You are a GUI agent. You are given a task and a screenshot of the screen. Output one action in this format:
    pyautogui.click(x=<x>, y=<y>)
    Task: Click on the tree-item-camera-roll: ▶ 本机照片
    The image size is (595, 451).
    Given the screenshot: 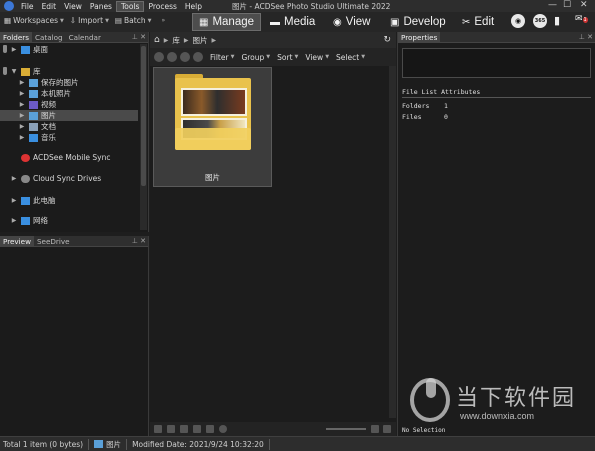 What is the action you would take?
    pyautogui.click(x=69, y=93)
    